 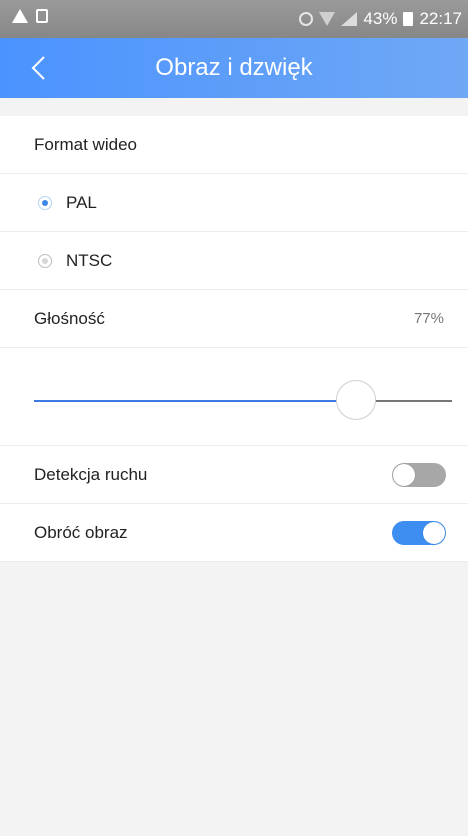 I want to click on motion-detection-toggle, so click(x=419, y=474).